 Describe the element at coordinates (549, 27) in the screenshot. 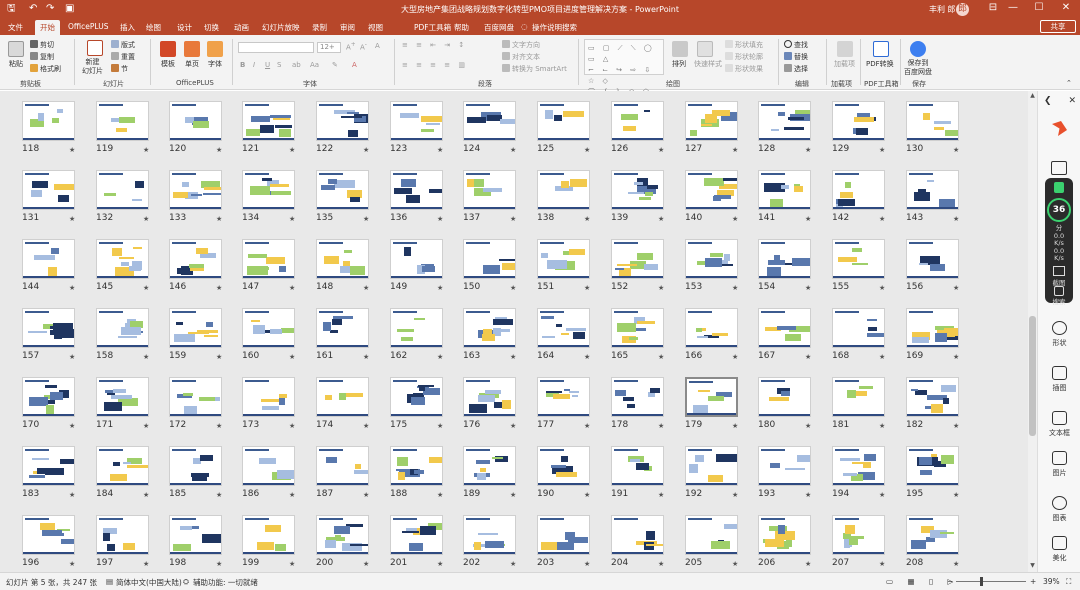

I see `tab-15: ◌ 操作说明搜索` at that location.